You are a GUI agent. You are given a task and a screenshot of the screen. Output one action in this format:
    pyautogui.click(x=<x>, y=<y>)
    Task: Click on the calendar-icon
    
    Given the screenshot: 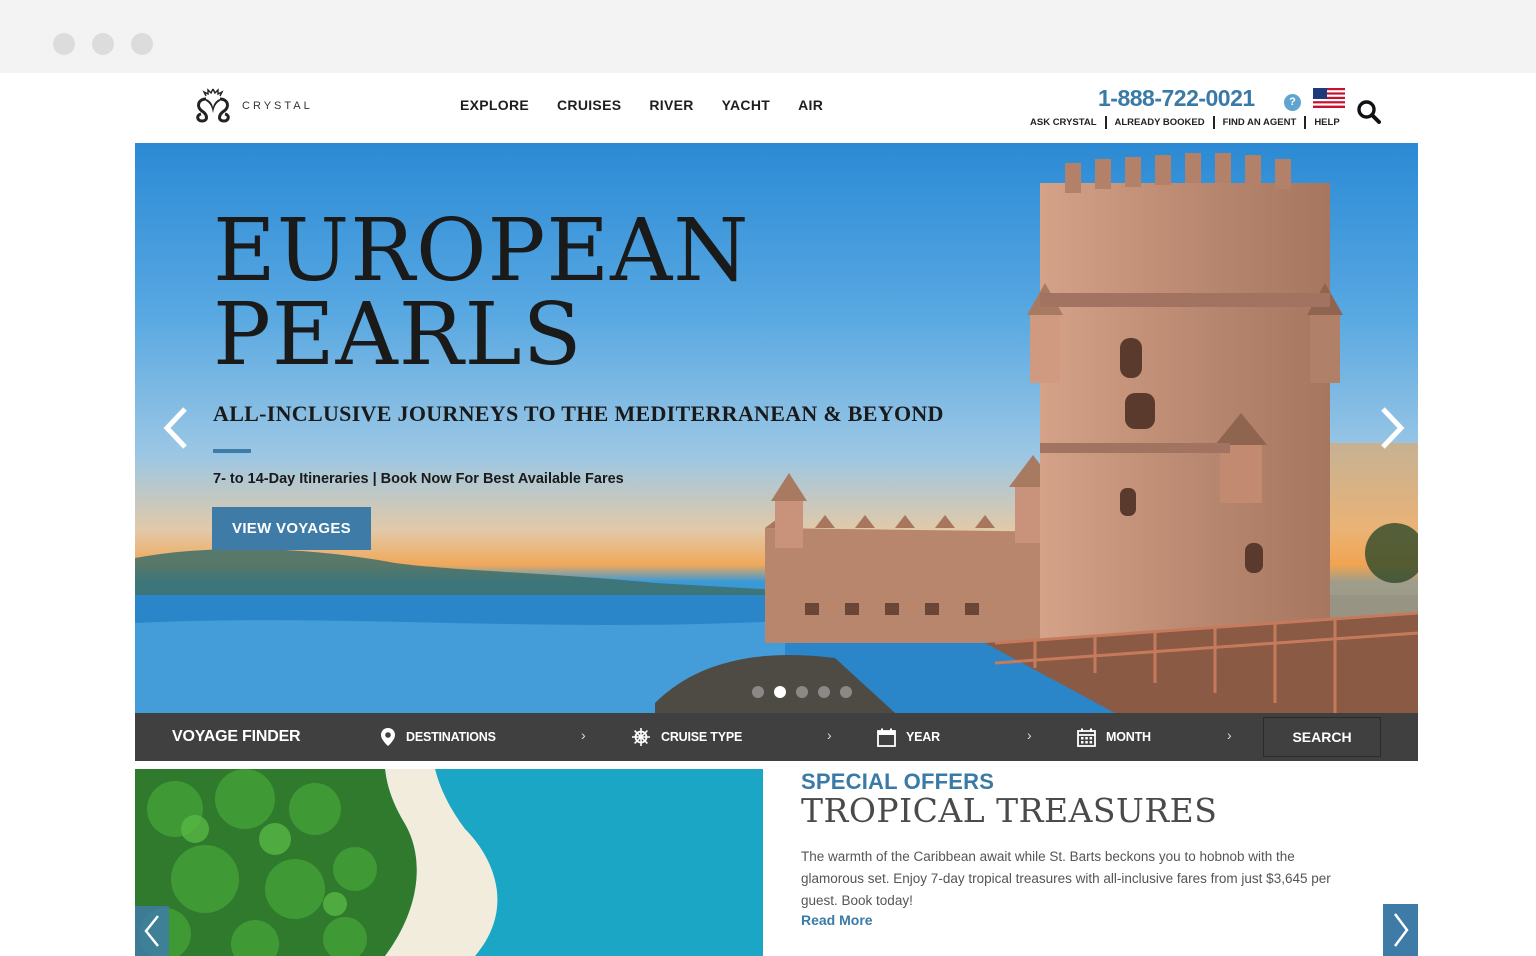 What is the action you would take?
    pyautogui.click(x=886, y=737)
    